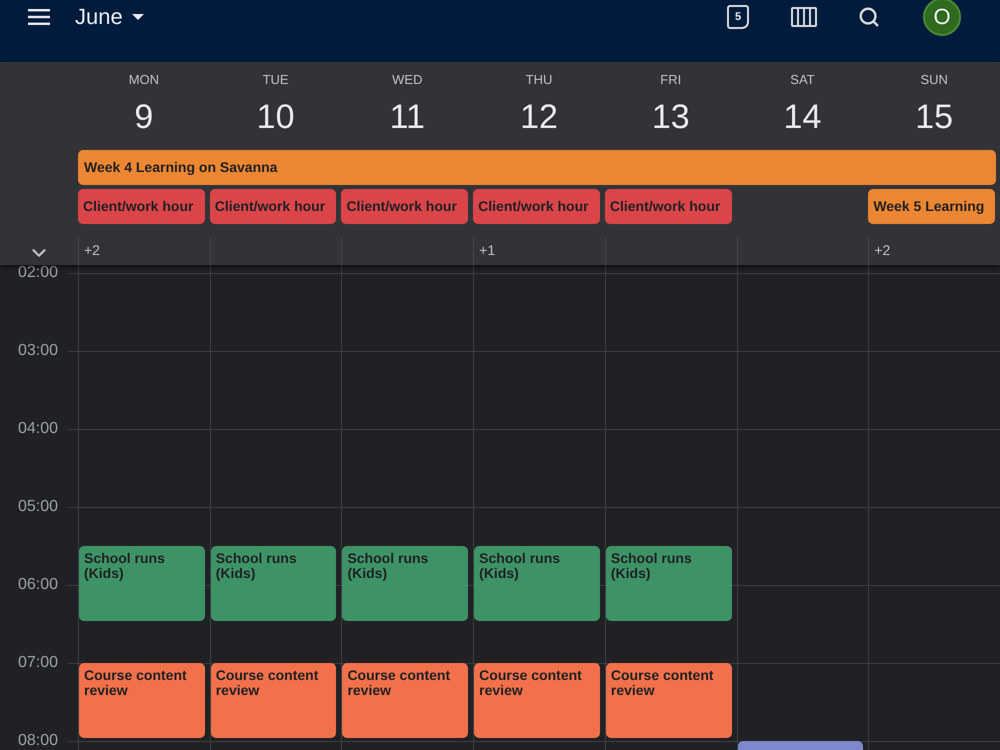 This screenshot has height=750, width=1000. I want to click on month-dropdown: June, so click(109, 17).